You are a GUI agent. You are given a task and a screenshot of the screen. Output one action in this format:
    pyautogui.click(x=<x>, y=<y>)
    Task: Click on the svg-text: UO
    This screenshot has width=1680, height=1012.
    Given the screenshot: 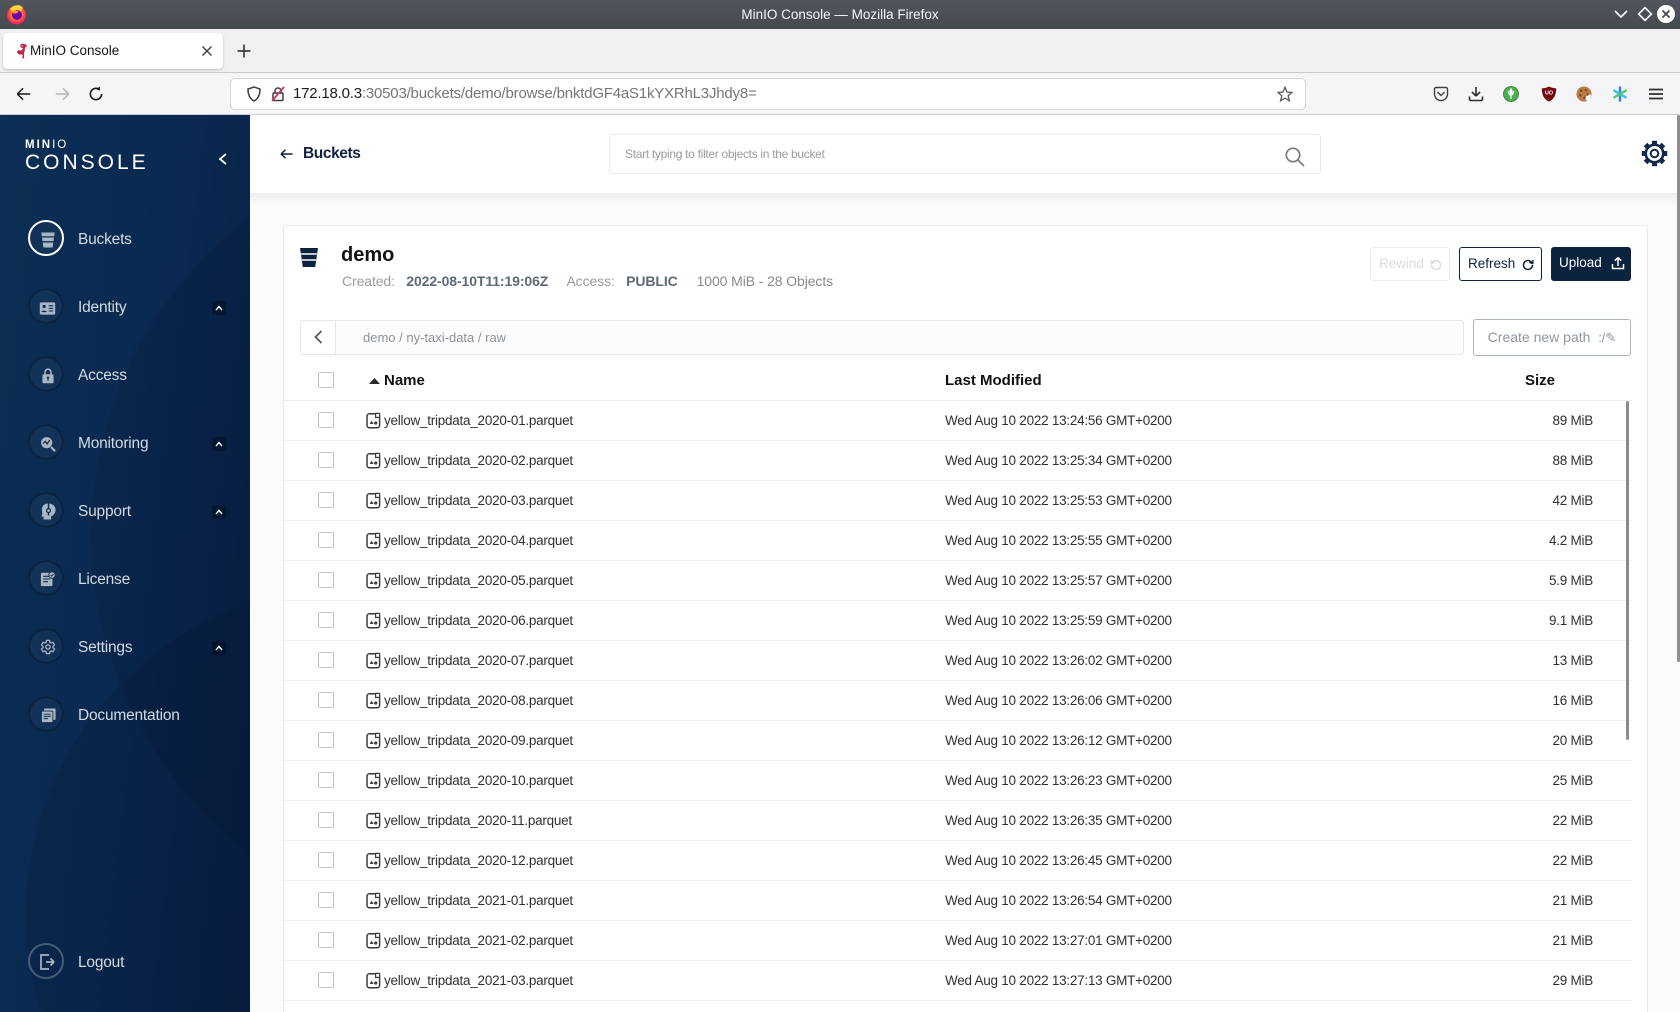 What is the action you would take?
    pyautogui.click(x=1549, y=93)
    